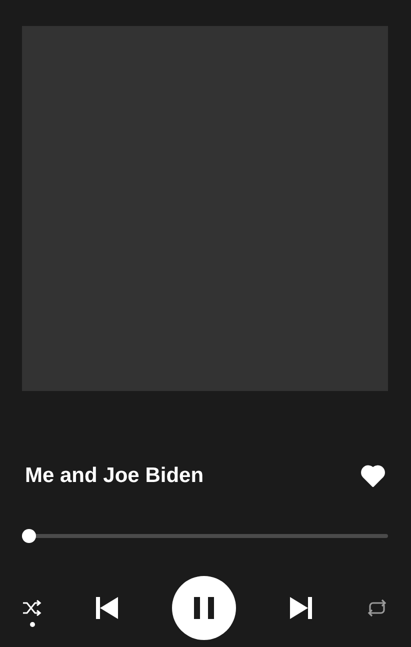 The image size is (411, 647). I want to click on next-button, so click(301, 608).